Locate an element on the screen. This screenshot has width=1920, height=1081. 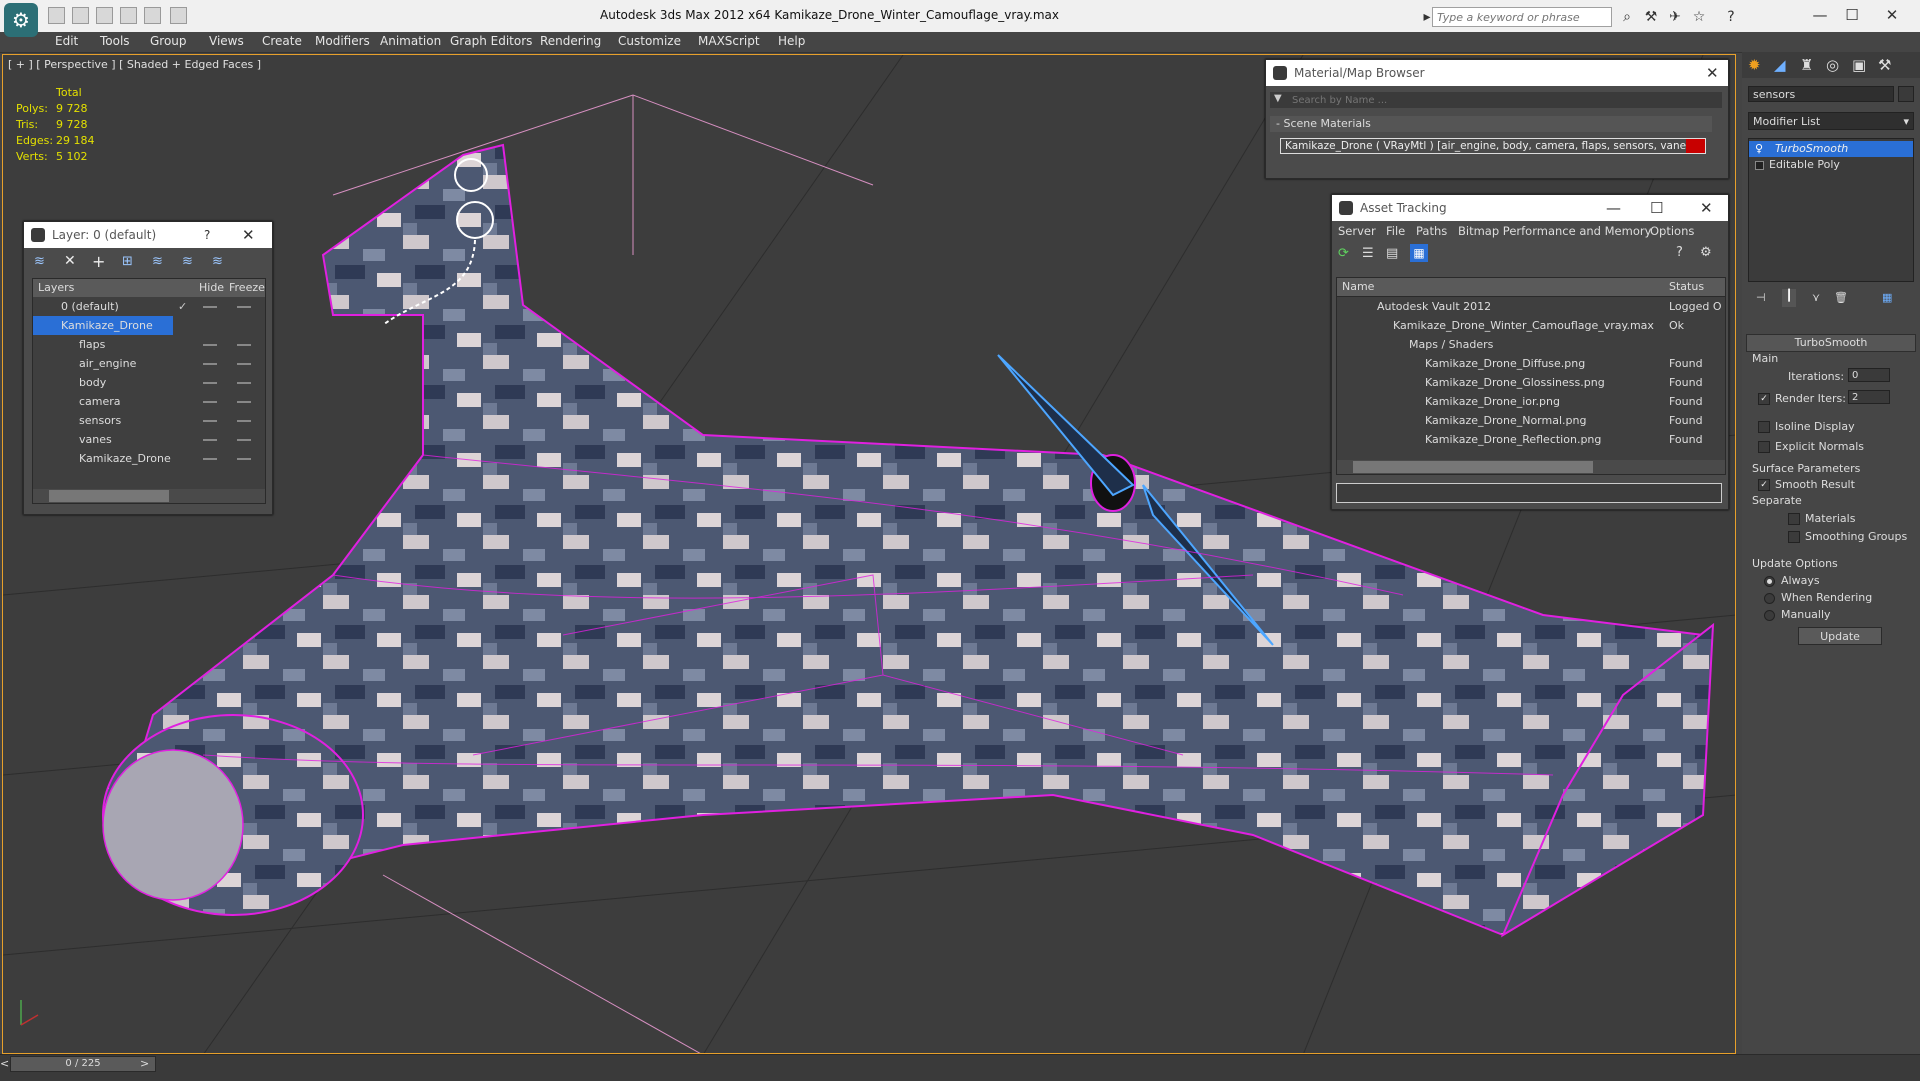
iterations-spinner: 0 is located at coordinates (1869, 375).